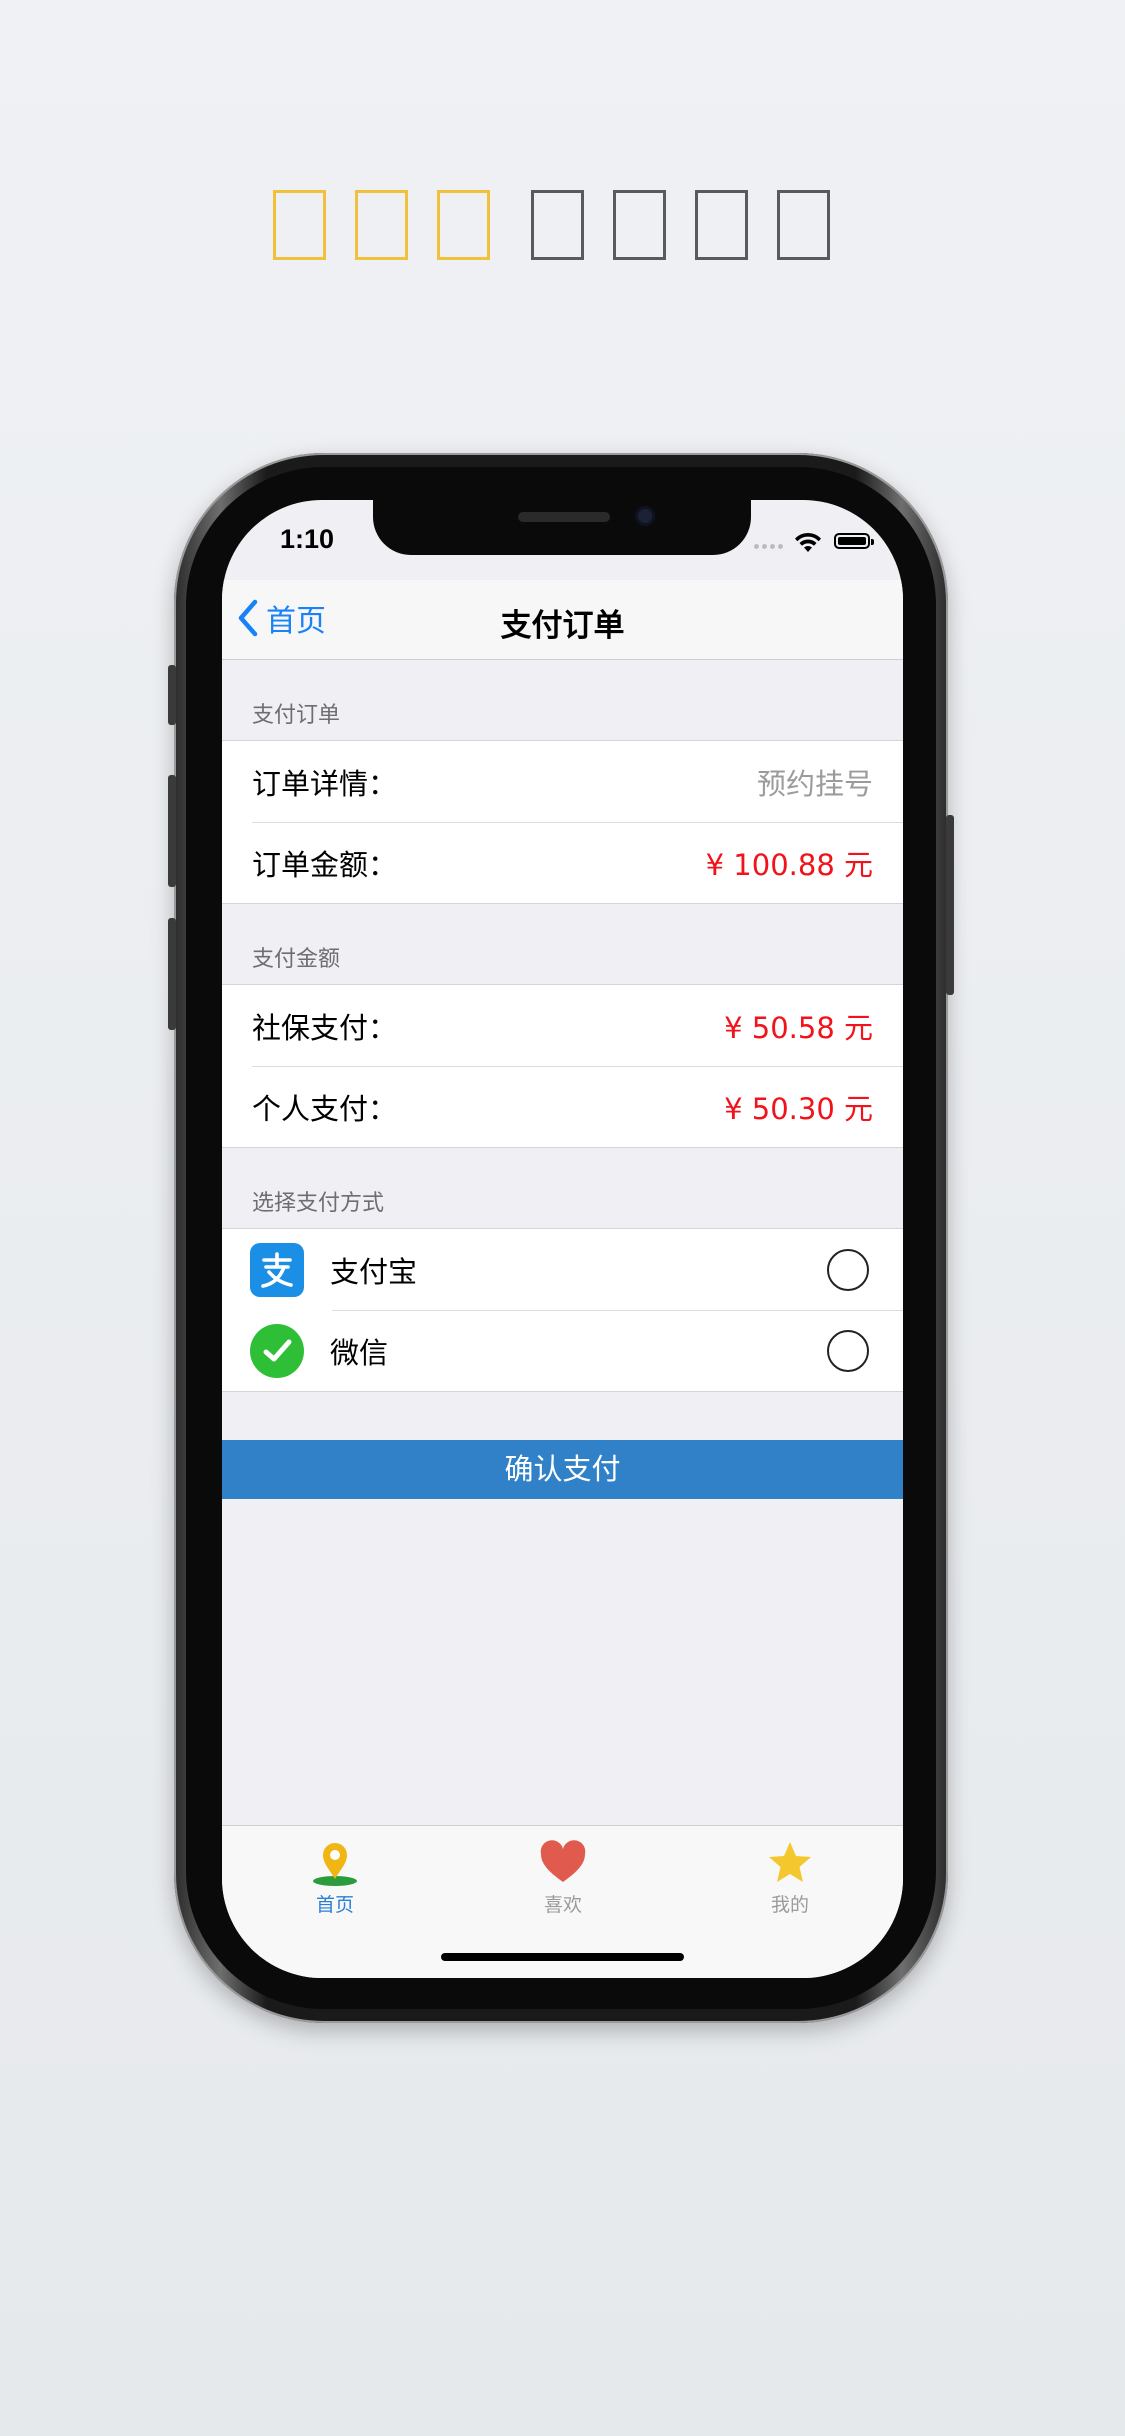 This screenshot has height=2436, width=1125. I want to click on payment-method-group: 支付宝 微信, so click(562, 1310).